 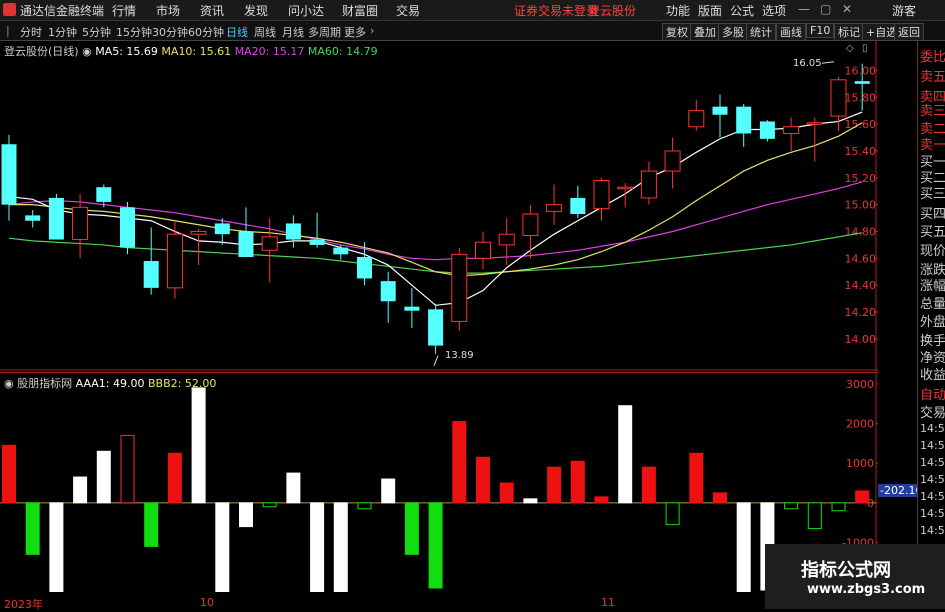 What do you see at coordinates (932, 411) in the screenshot?
I see `label-trade: 交易` at bounding box center [932, 411].